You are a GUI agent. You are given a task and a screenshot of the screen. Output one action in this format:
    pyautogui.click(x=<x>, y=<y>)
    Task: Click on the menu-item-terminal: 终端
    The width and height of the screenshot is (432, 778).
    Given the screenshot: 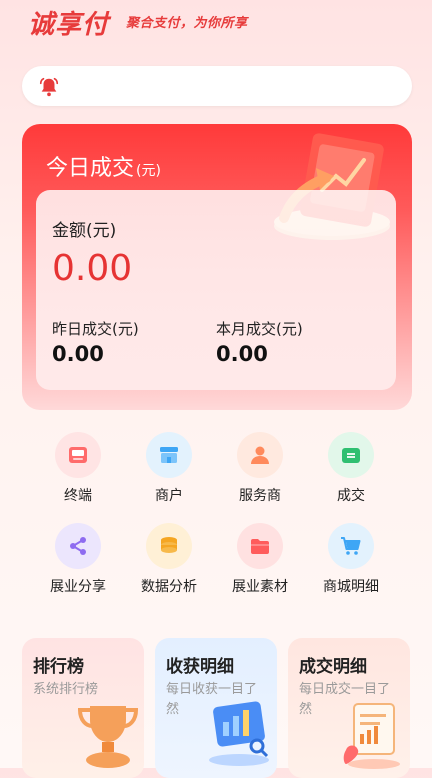 What is the action you would take?
    pyautogui.click(x=78, y=472)
    